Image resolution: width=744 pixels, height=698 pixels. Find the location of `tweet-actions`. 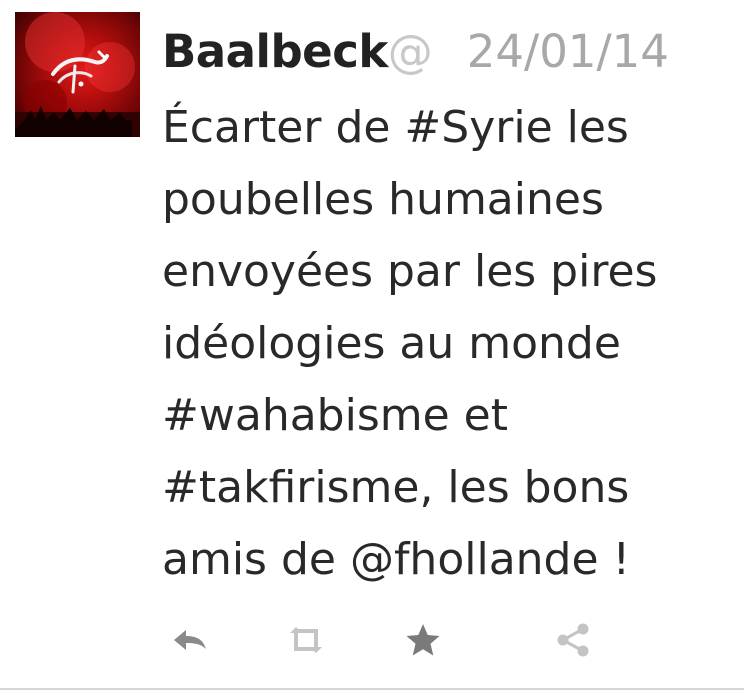

tweet-actions is located at coordinates (372, 641).